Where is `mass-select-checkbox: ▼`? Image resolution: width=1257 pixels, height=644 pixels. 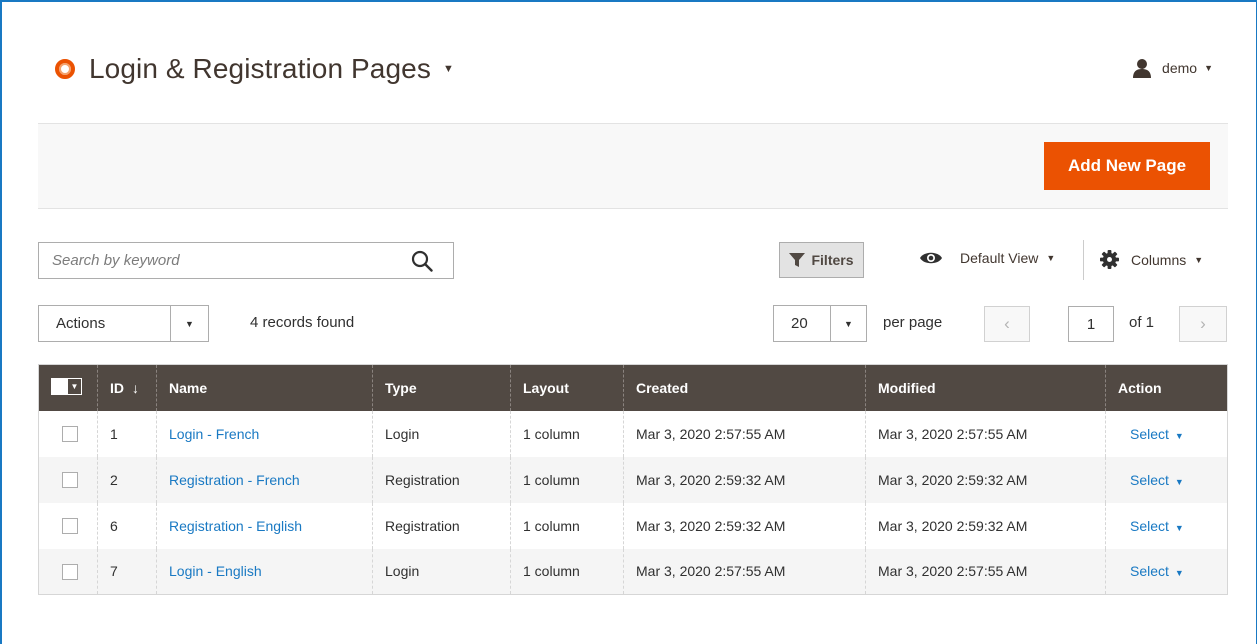
mass-select-checkbox: ▼ is located at coordinates (66, 387).